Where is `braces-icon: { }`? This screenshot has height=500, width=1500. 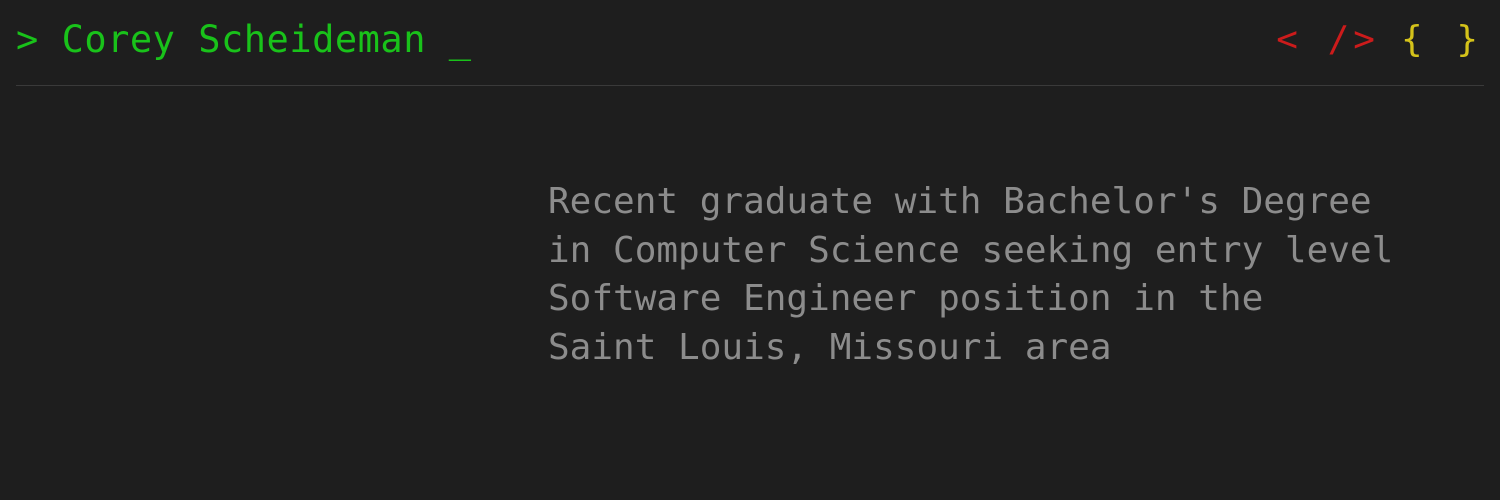 braces-icon: { } is located at coordinates (1442, 39).